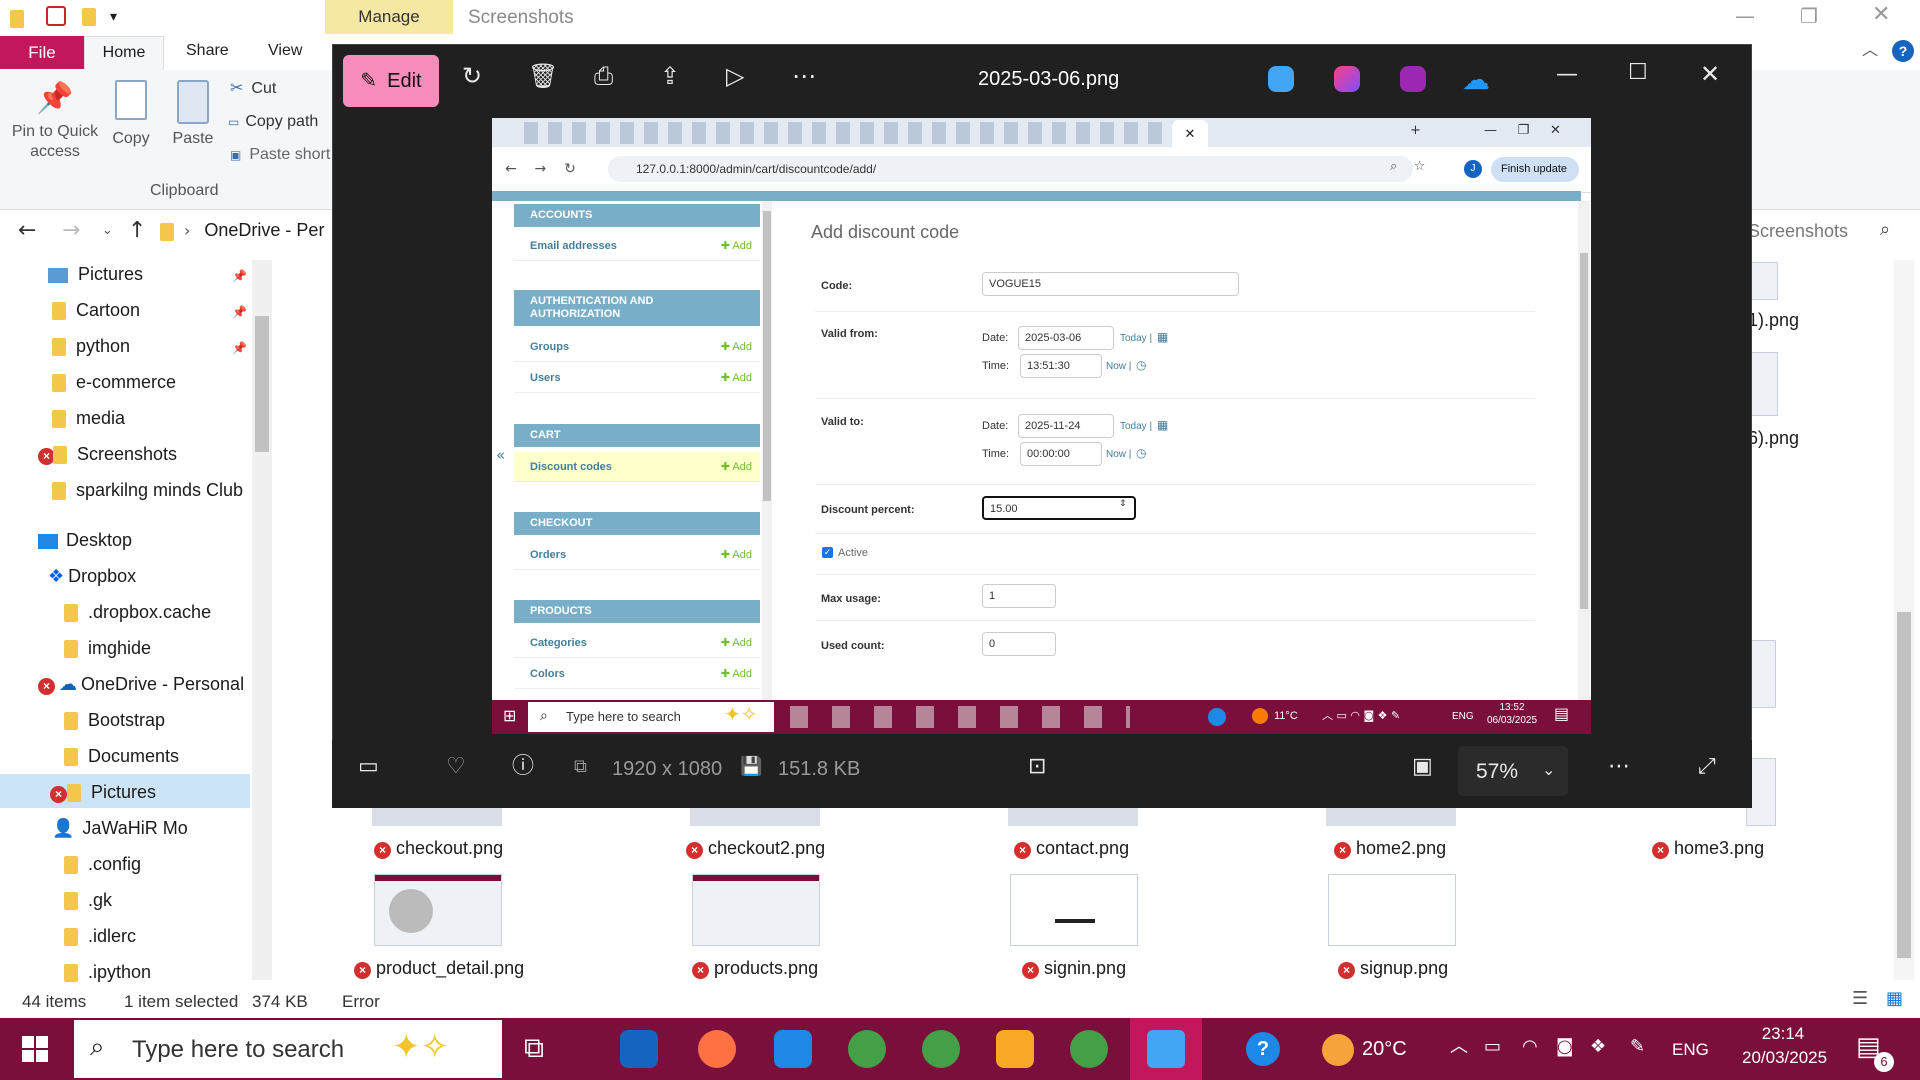 The height and width of the screenshot is (1080, 1920). What do you see at coordinates (92, 576) in the screenshot?
I see `nav-item-dropbox: ❖ Dropbox` at bounding box center [92, 576].